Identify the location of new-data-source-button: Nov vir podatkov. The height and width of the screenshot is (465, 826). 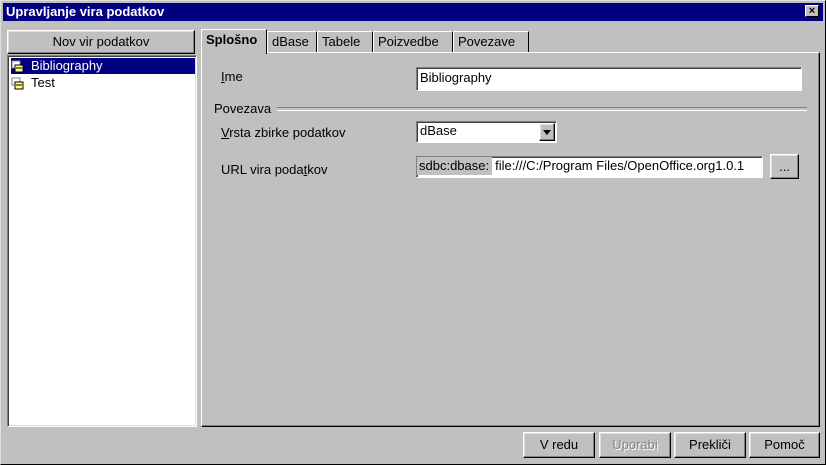
(101, 42).